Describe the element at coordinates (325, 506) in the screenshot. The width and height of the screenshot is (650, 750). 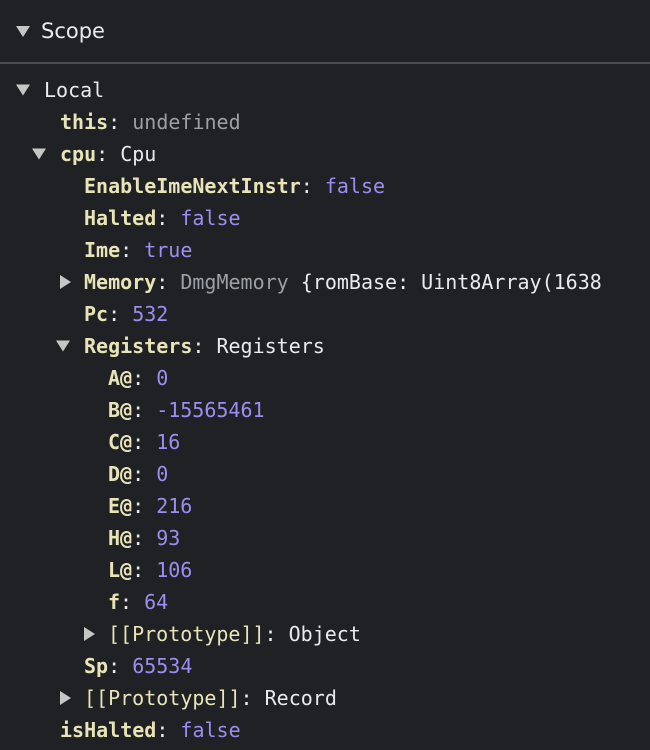
I see `register-row: E@: 216` at that location.